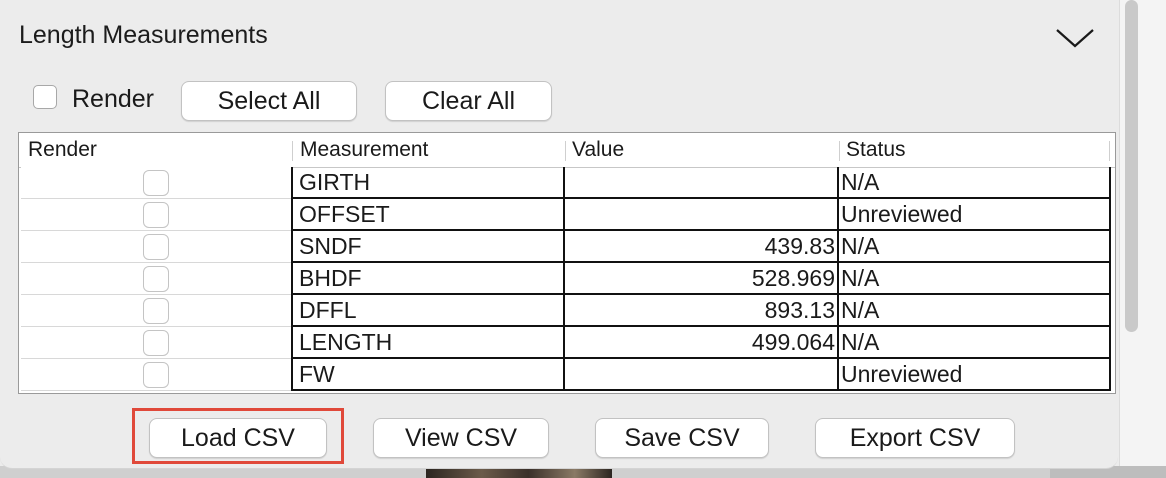  What do you see at coordinates (461, 438) in the screenshot?
I see `view-csv-button: View CSV` at bounding box center [461, 438].